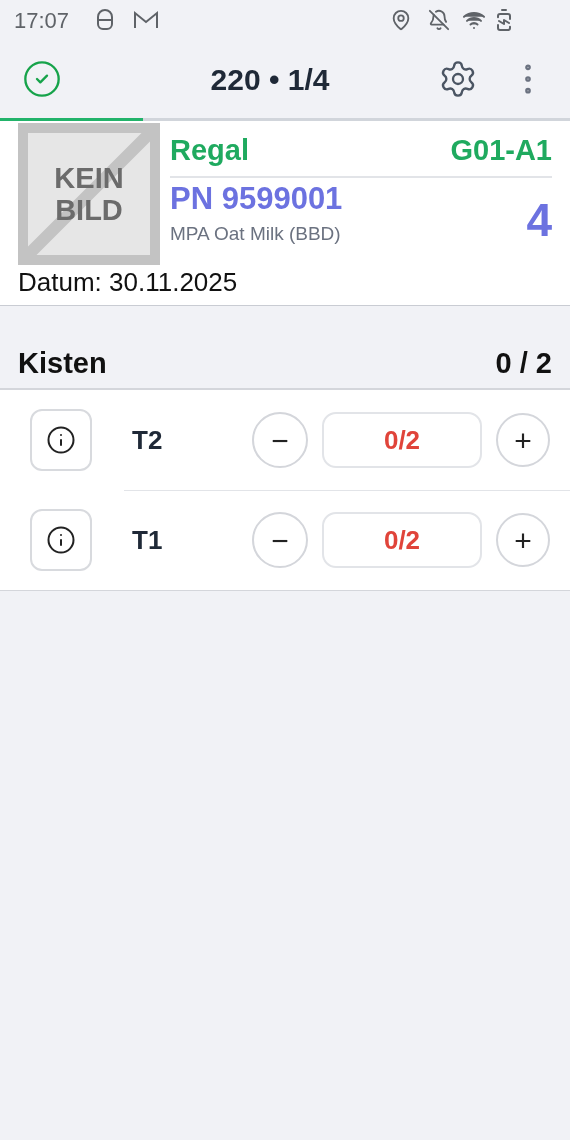 The height and width of the screenshot is (1140, 570). What do you see at coordinates (148, 540) in the screenshot?
I see `box-label: T1` at bounding box center [148, 540].